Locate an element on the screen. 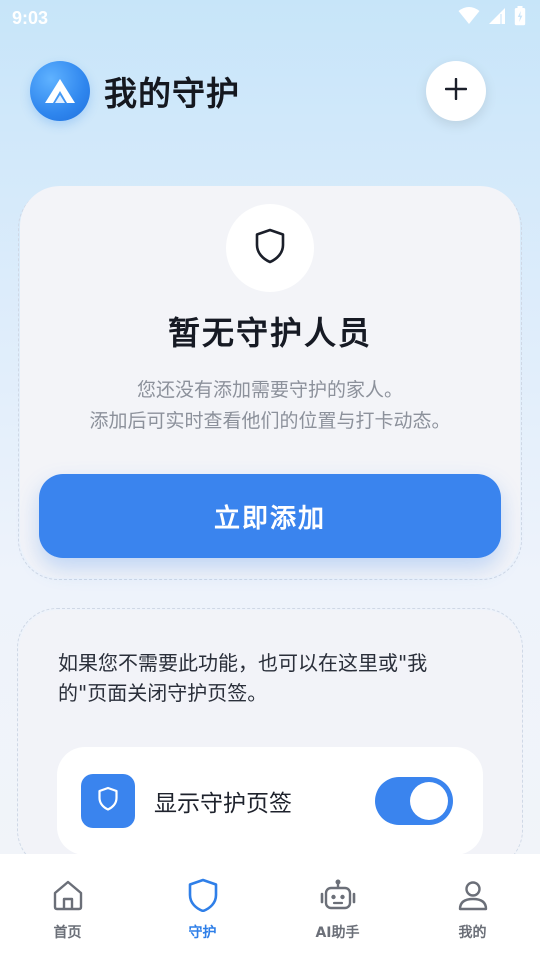  header-left: 我的守护 is located at coordinates (135, 91).